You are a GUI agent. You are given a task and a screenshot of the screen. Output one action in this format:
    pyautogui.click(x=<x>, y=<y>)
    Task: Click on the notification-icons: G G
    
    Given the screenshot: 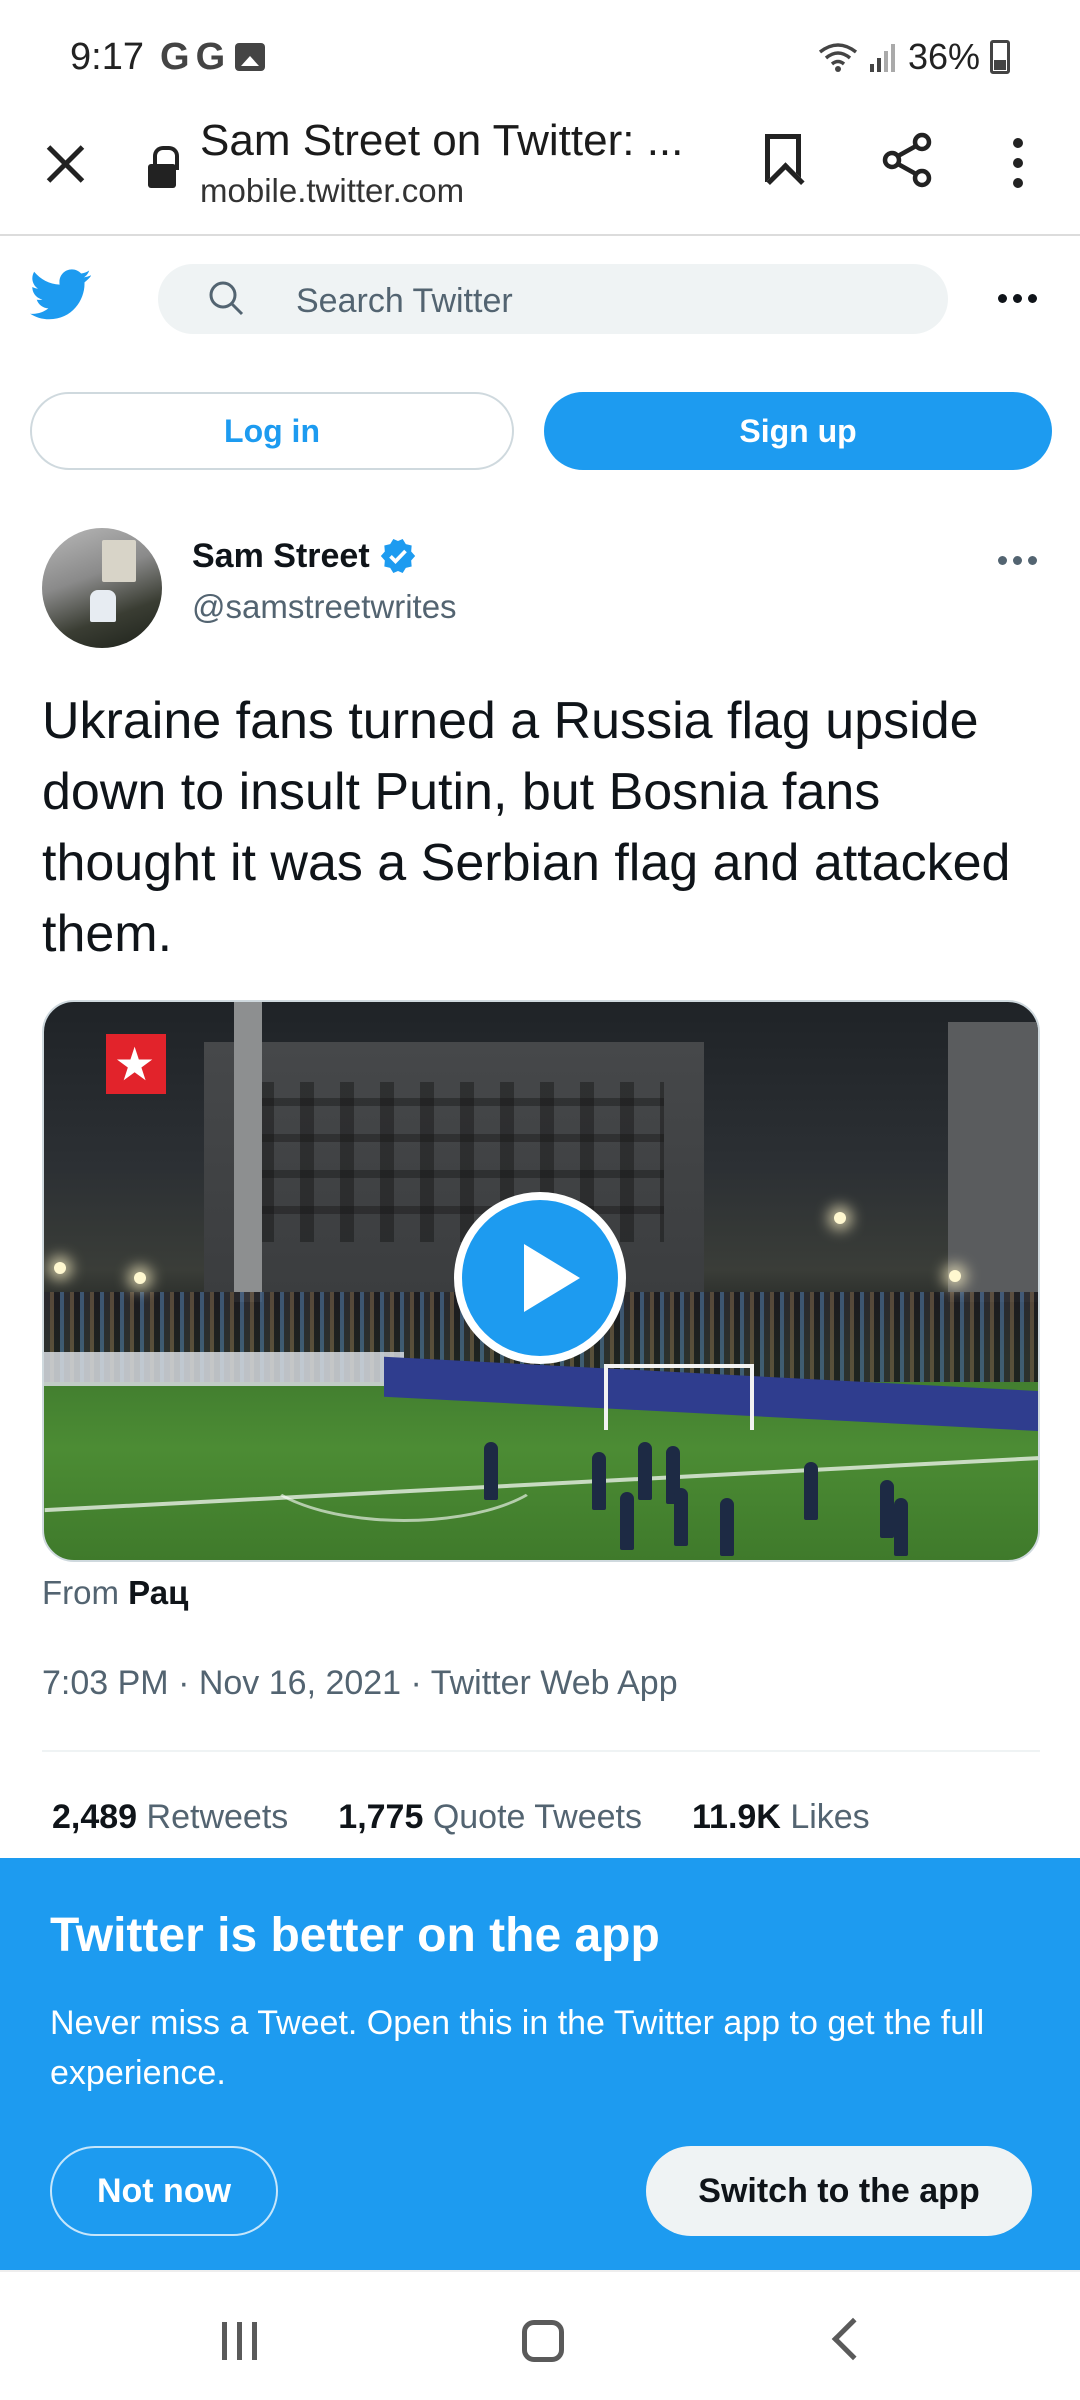 What is the action you would take?
    pyautogui.click(x=213, y=57)
    